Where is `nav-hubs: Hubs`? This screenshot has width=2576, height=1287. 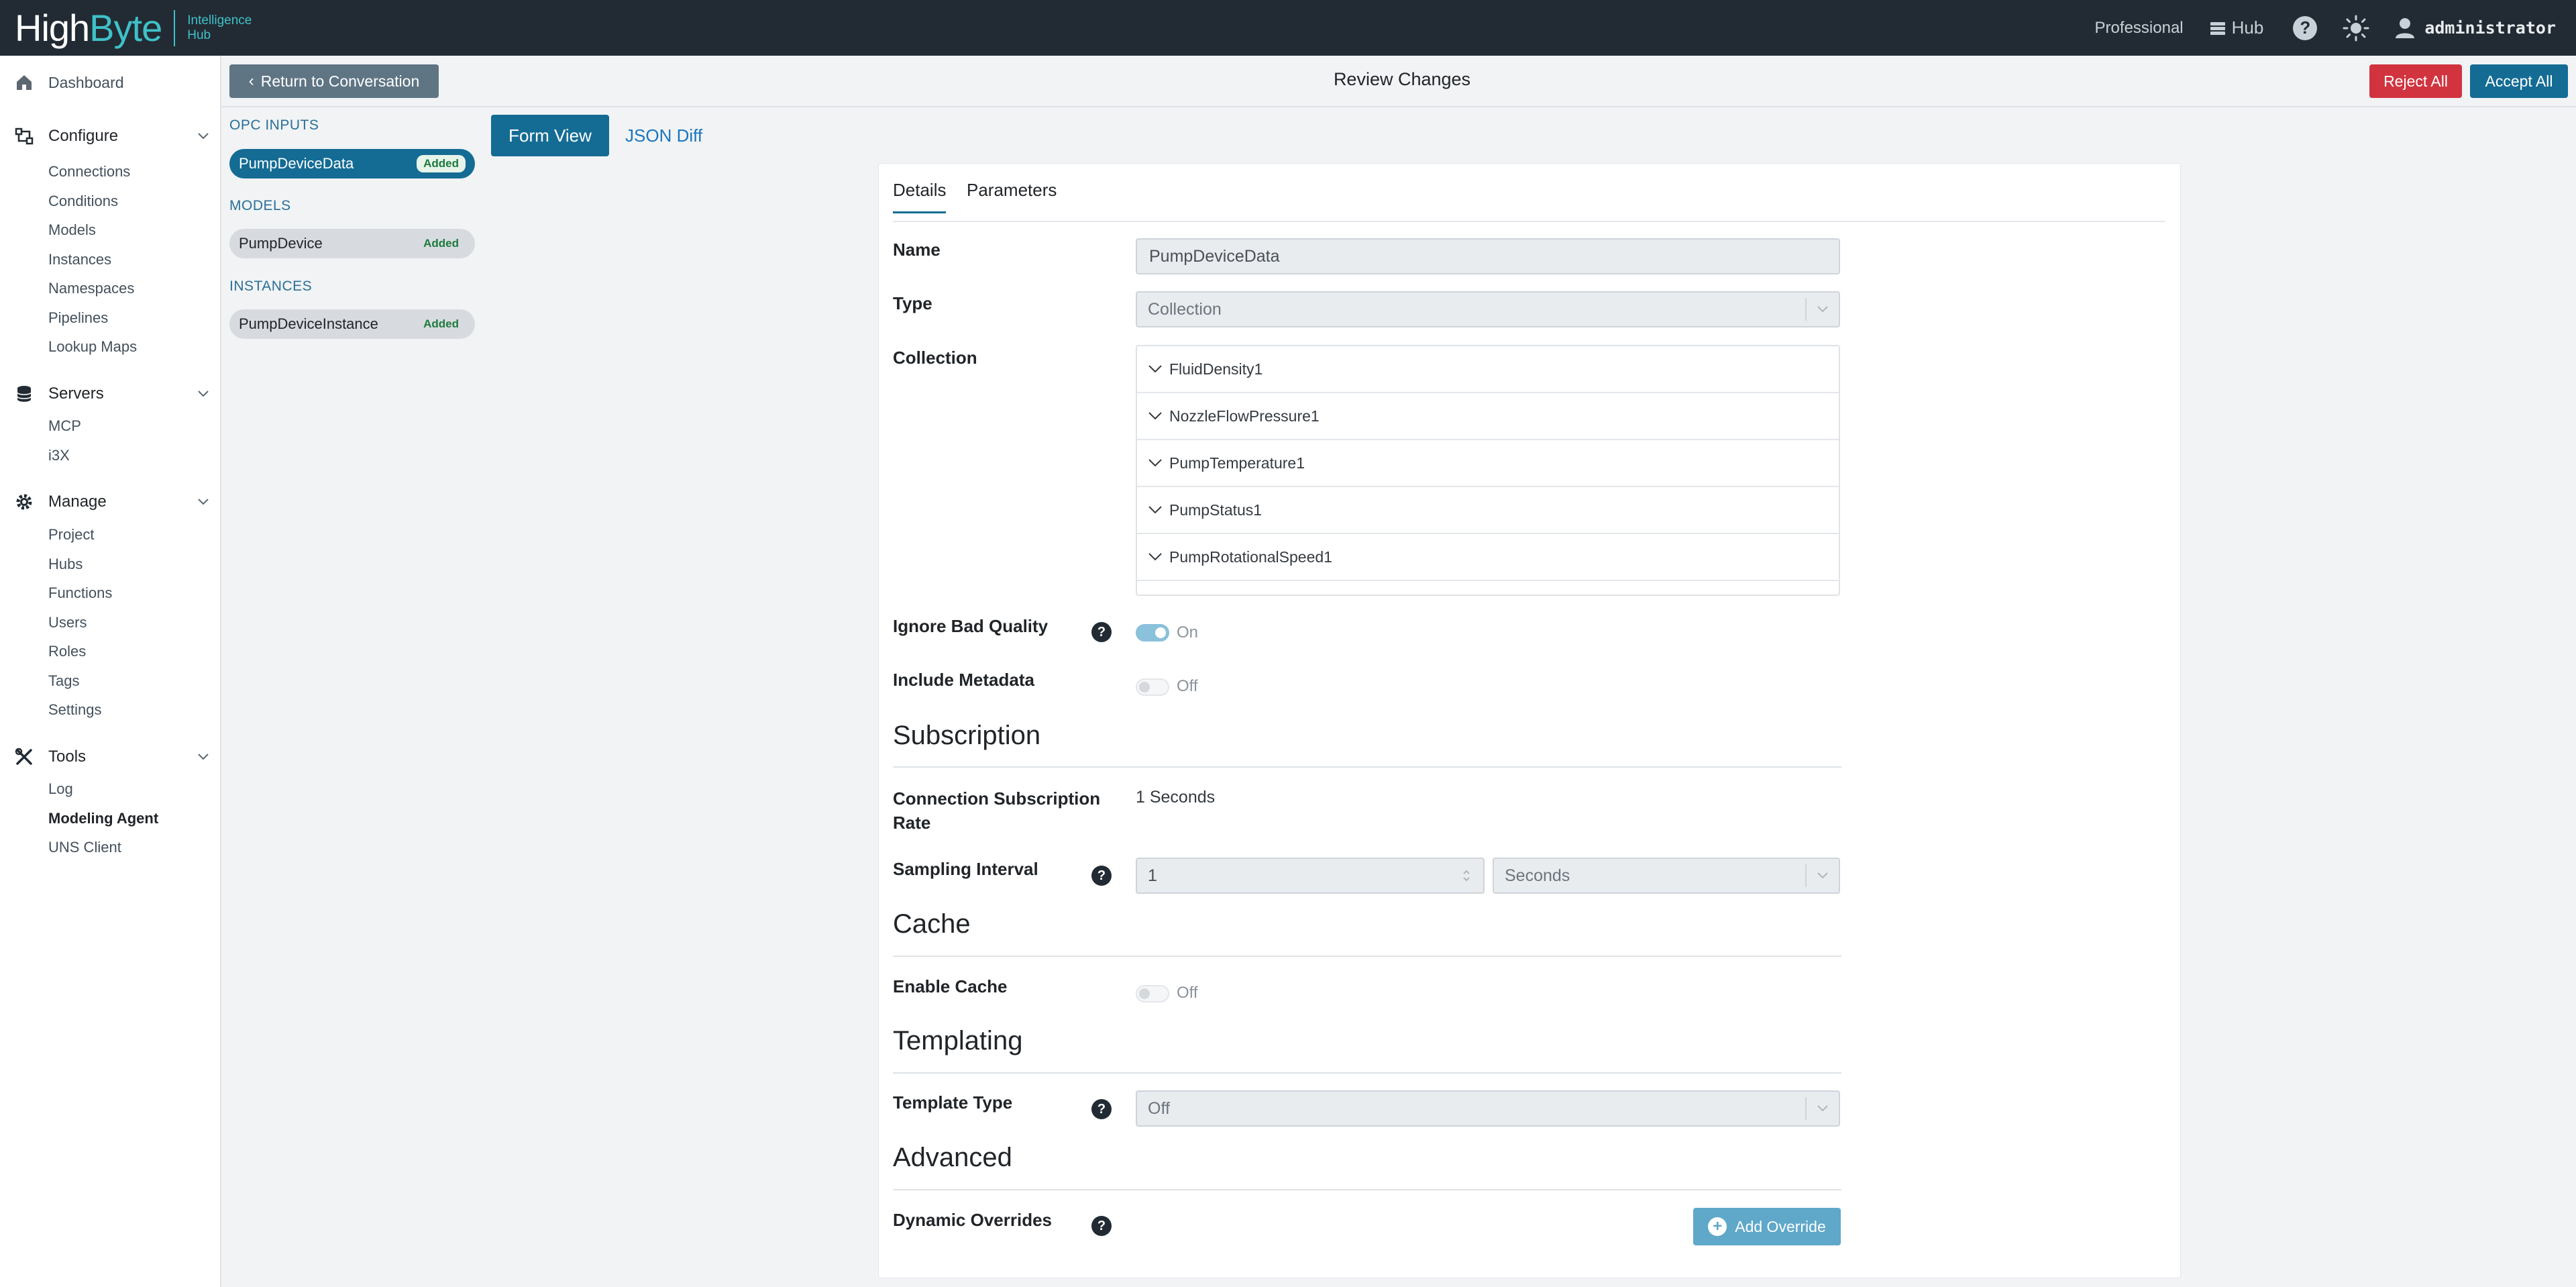
nav-hubs: Hubs is located at coordinates (65, 564).